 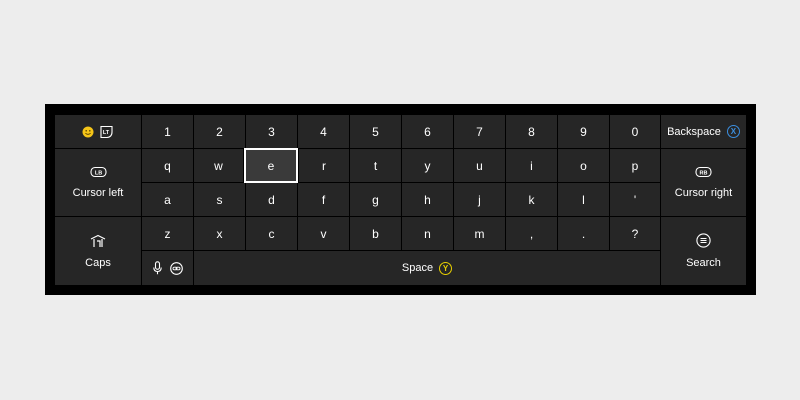 What do you see at coordinates (167, 199) in the screenshot?
I see `key-a: a` at bounding box center [167, 199].